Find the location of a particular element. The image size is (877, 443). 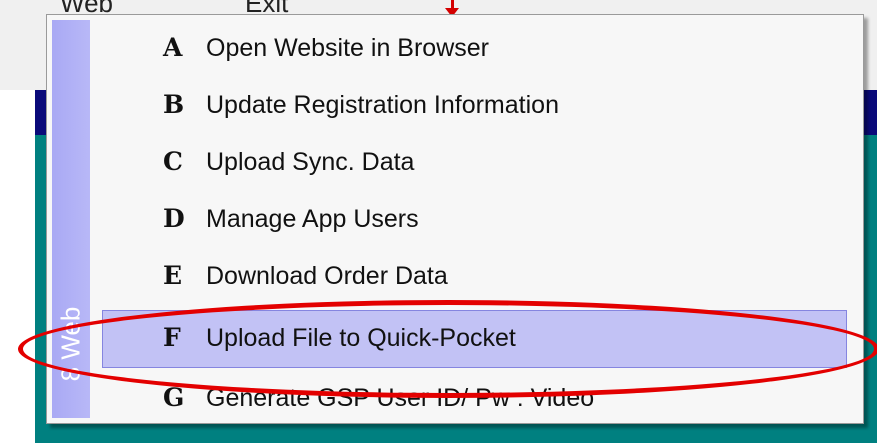

annotation-arrow is located at coordinates (452, 8).